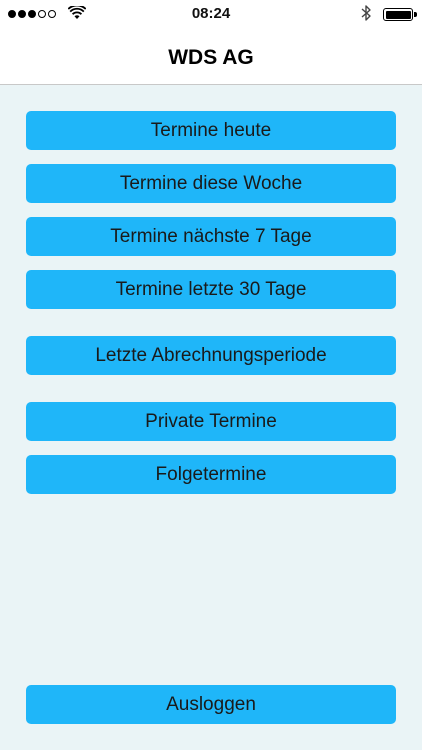 The height and width of the screenshot is (750, 422). What do you see at coordinates (211, 474) in the screenshot?
I see `follow-up-appointments-button: Folgetermine` at bounding box center [211, 474].